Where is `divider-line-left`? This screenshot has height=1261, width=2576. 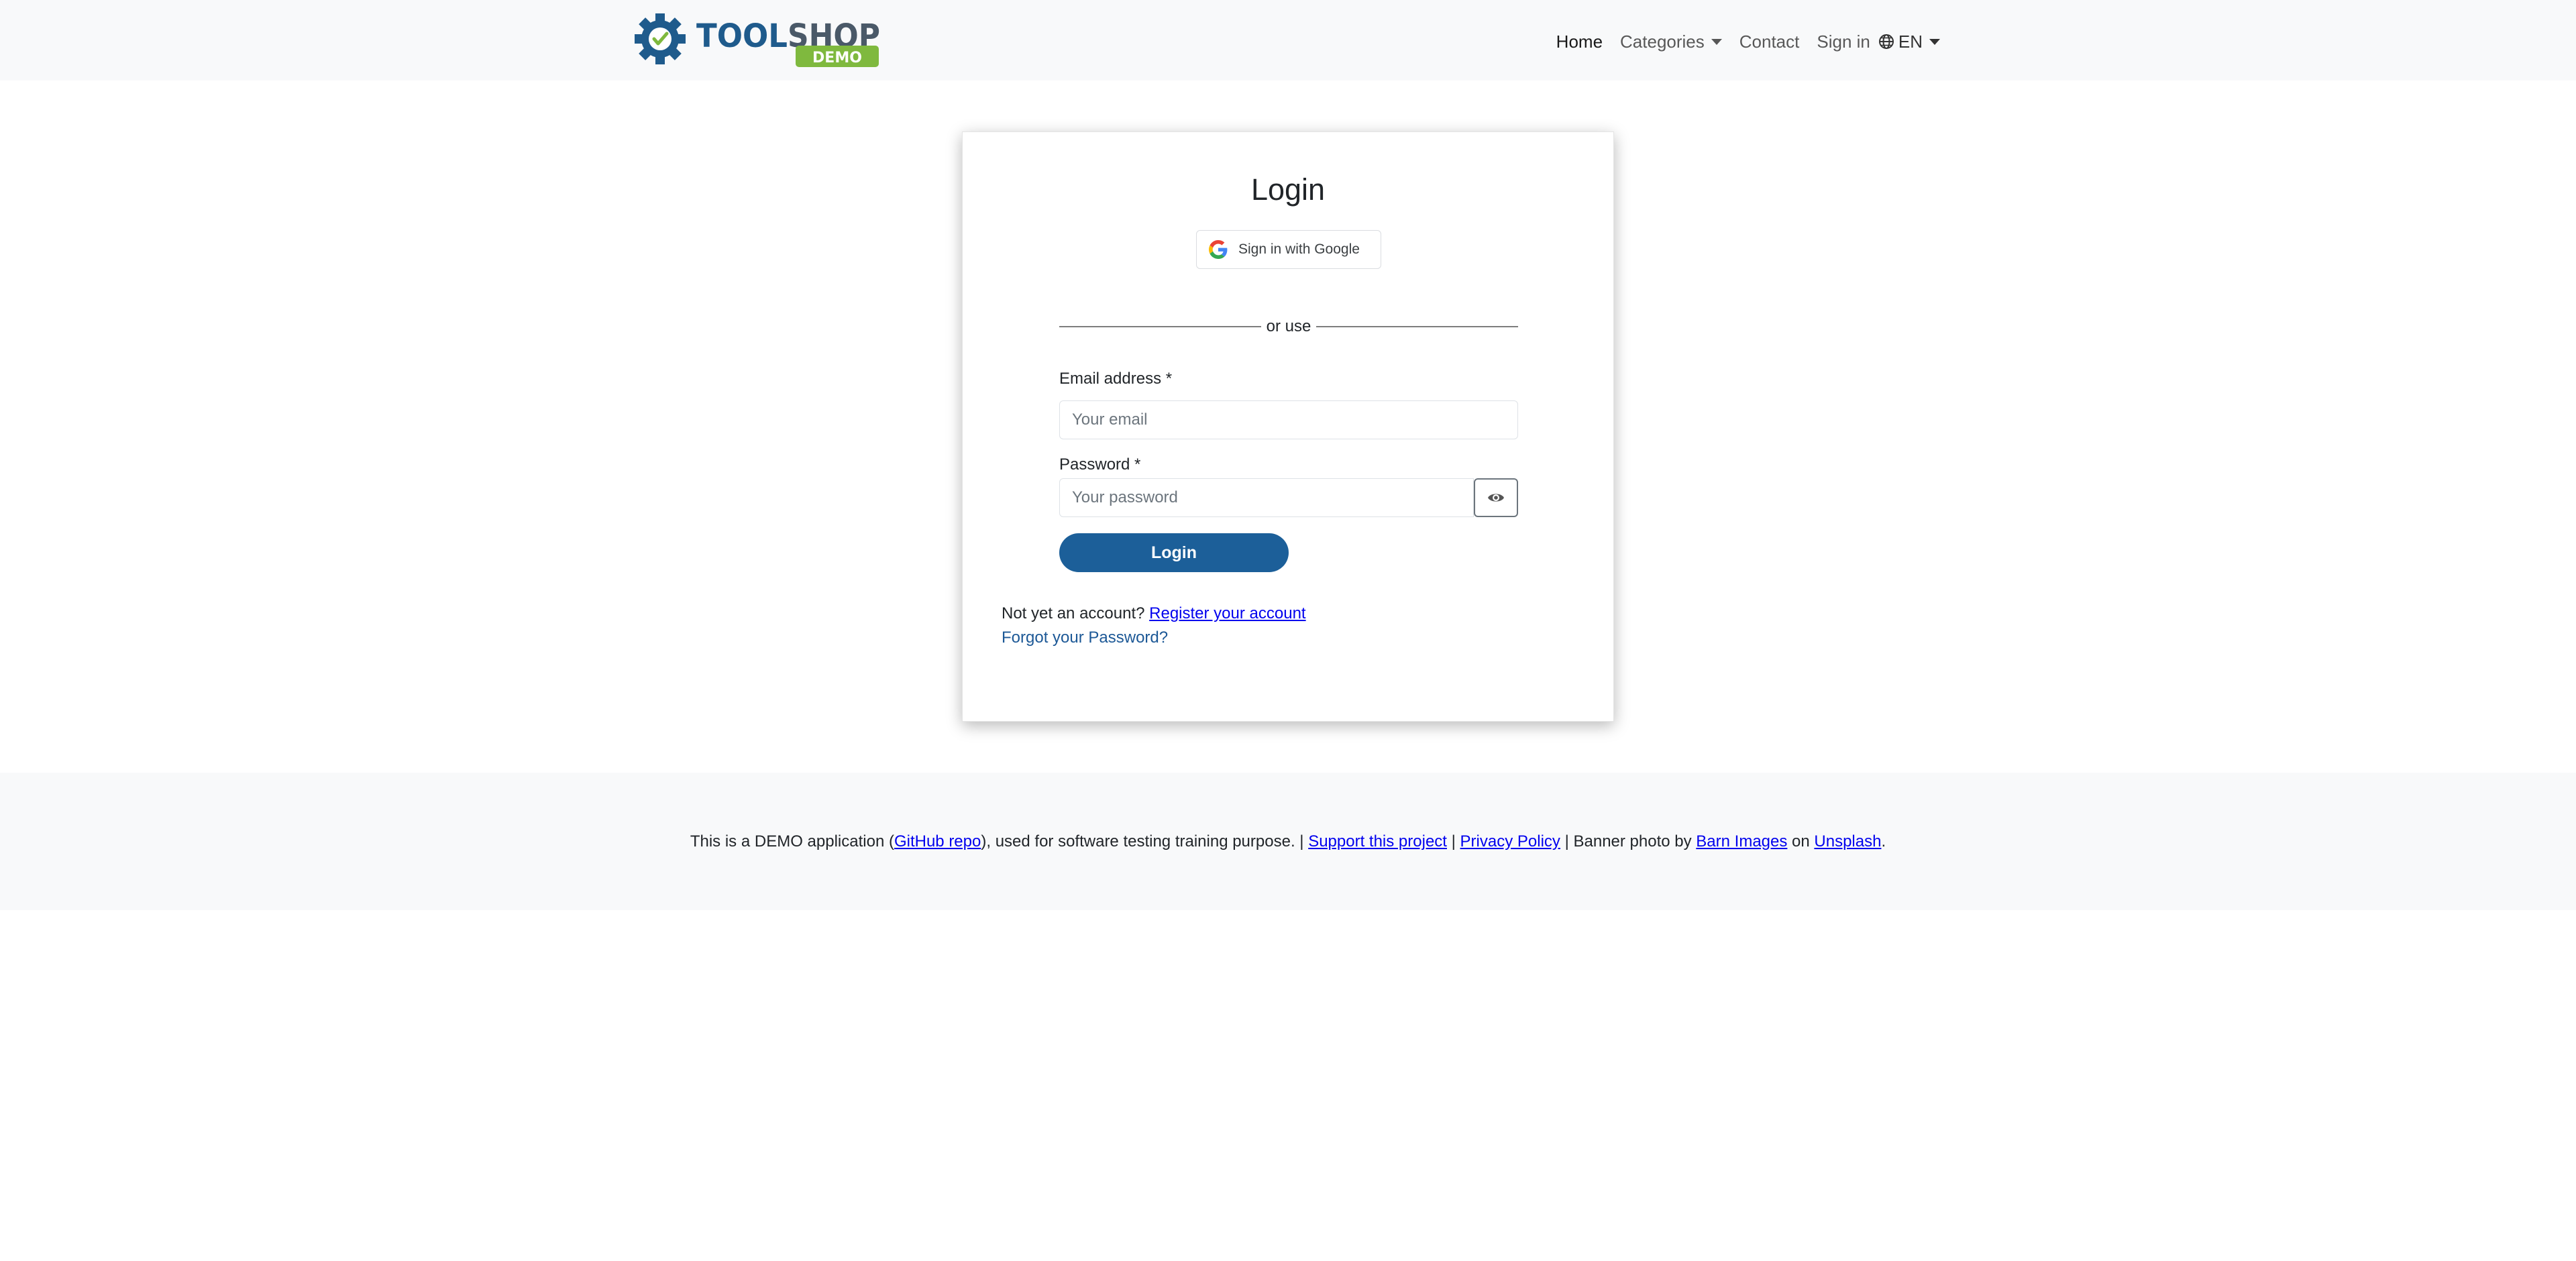
divider-line-left is located at coordinates (1160, 327).